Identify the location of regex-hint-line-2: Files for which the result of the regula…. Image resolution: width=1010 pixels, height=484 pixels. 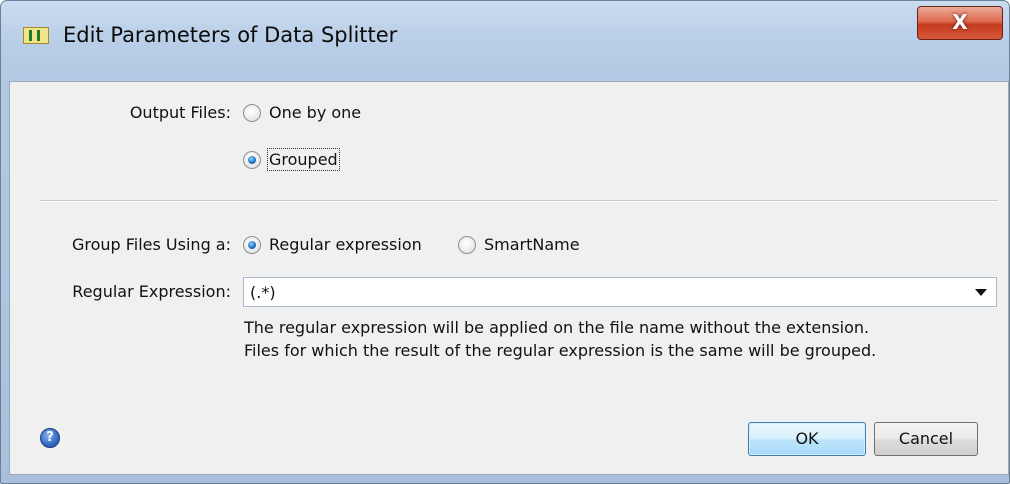
(560, 350).